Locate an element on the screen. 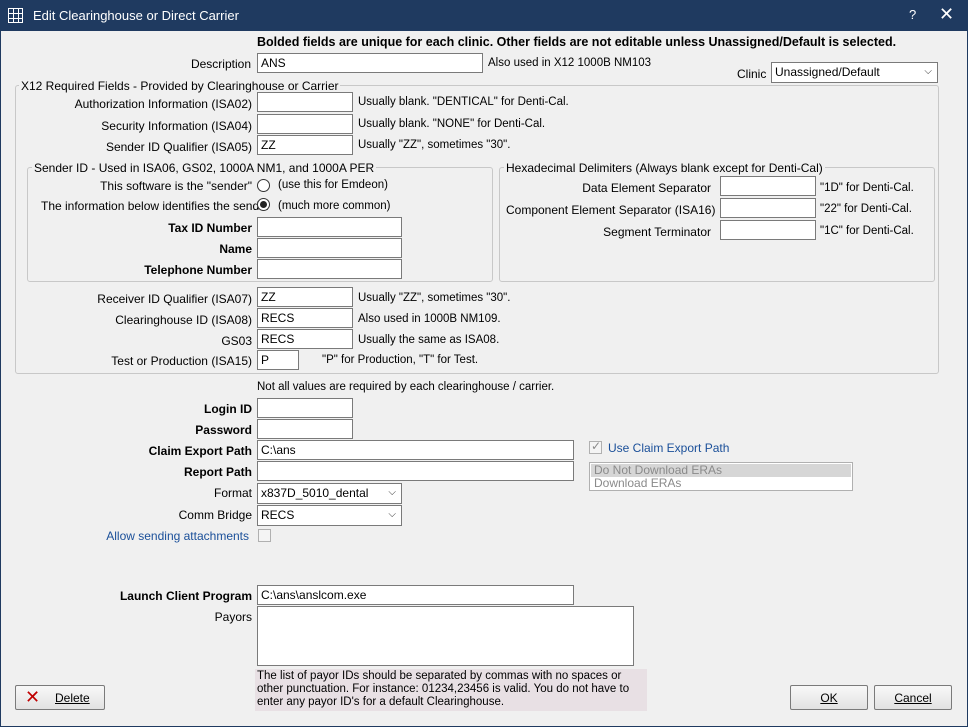  launch-client-label: Launch Client Program is located at coordinates (185, 596).